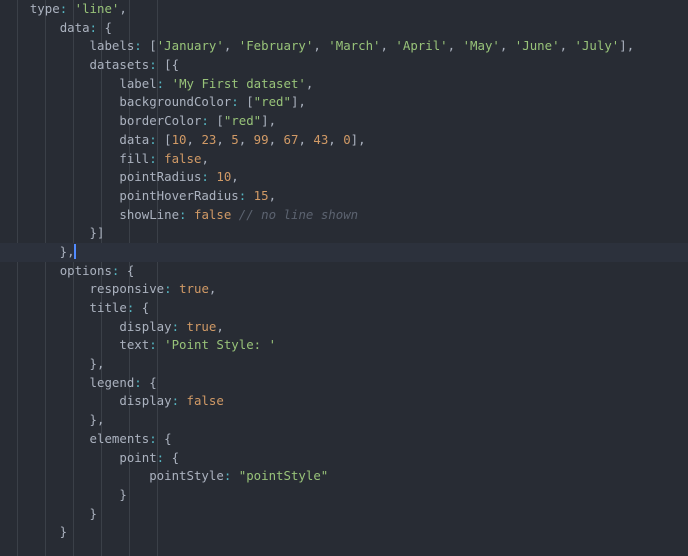  I want to click on code-token: },, so click(52, 420).